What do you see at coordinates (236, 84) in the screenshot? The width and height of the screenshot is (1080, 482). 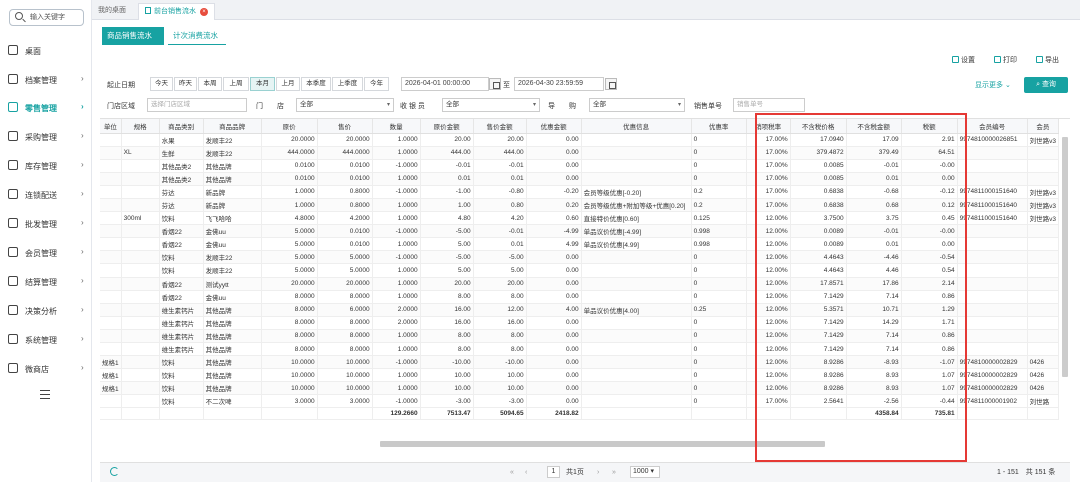 I see `date-preset-button: 上周` at bounding box center [236, 84].